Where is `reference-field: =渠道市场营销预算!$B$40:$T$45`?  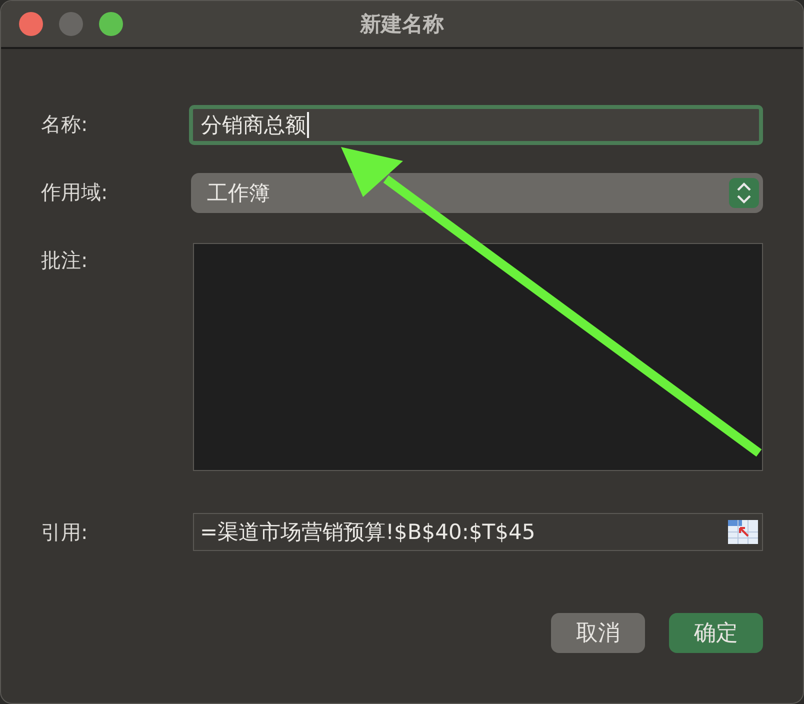
reference-field: =渠道市场营销预算!$B$40:$T$45 is located at coordinates (478, 532).